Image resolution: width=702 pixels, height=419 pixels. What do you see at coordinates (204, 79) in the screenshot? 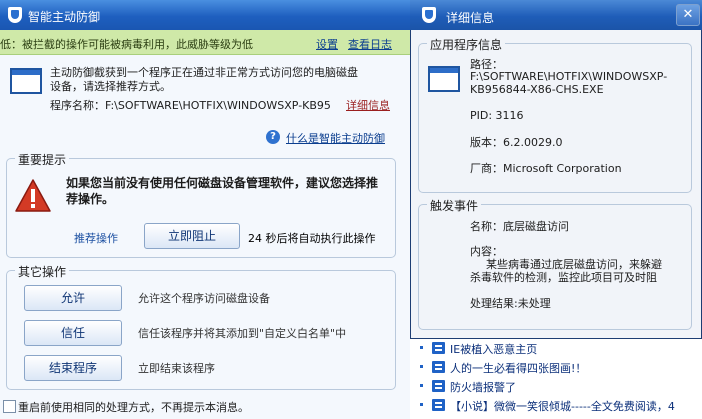
I see `intercept-message: 主动防御截获到一个程序正在通过非正常方式访问您的电脑磁盘设备，请选择推荐方式。` at bounding box center [204, 79].